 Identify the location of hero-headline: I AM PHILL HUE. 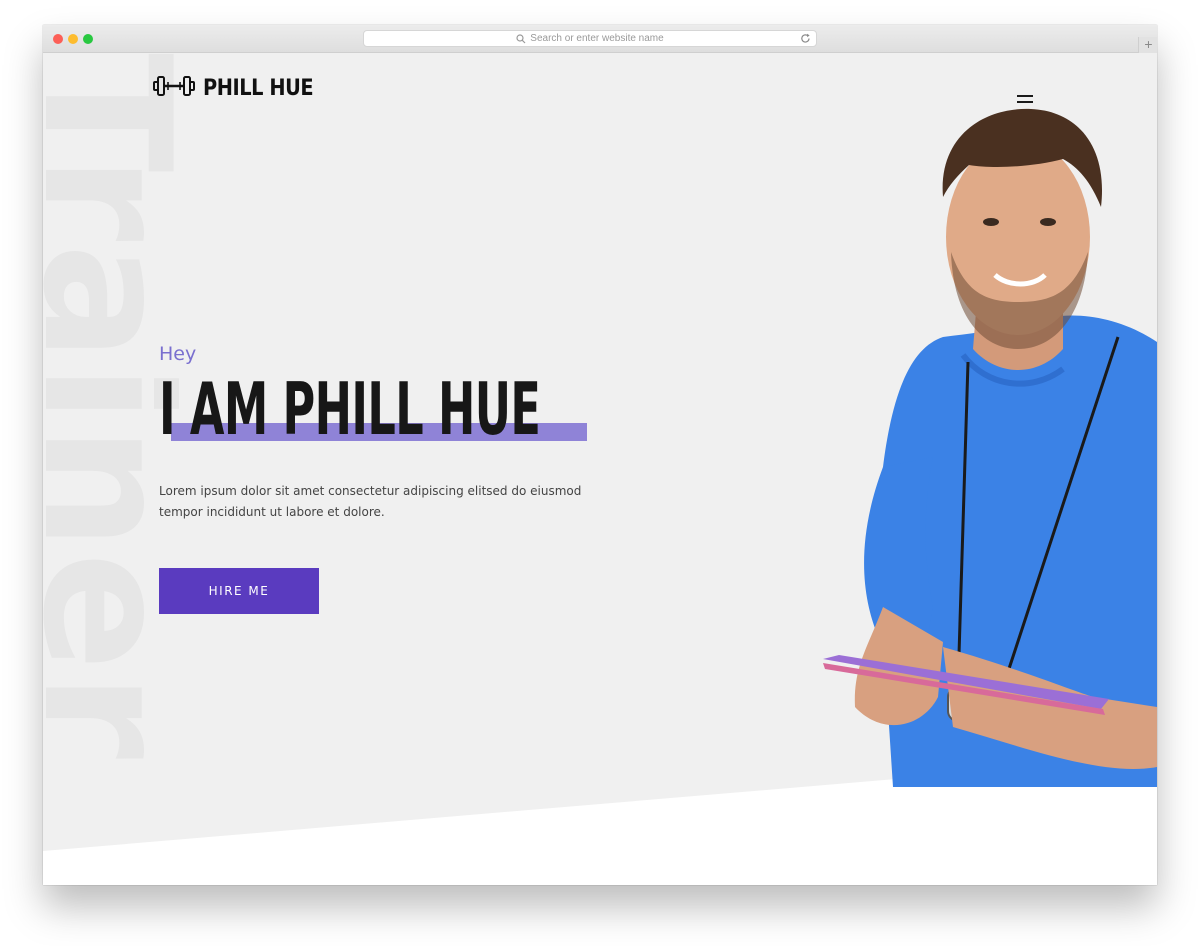
(350, 409).